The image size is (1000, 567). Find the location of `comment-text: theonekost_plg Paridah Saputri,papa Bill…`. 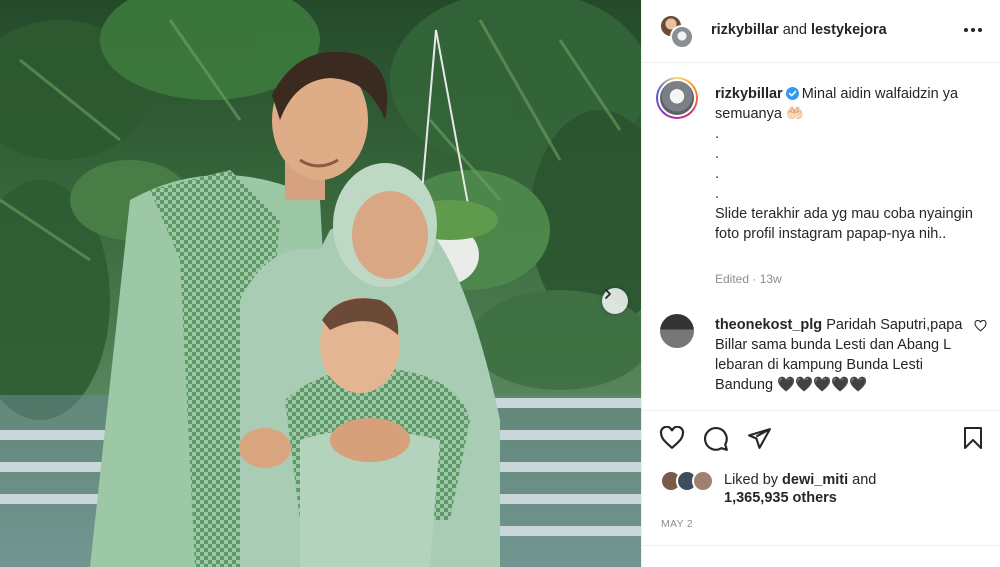

comment-text: theonekost_plg Paridah Saputri,papa Bill… is located at coordinates (840, 355).